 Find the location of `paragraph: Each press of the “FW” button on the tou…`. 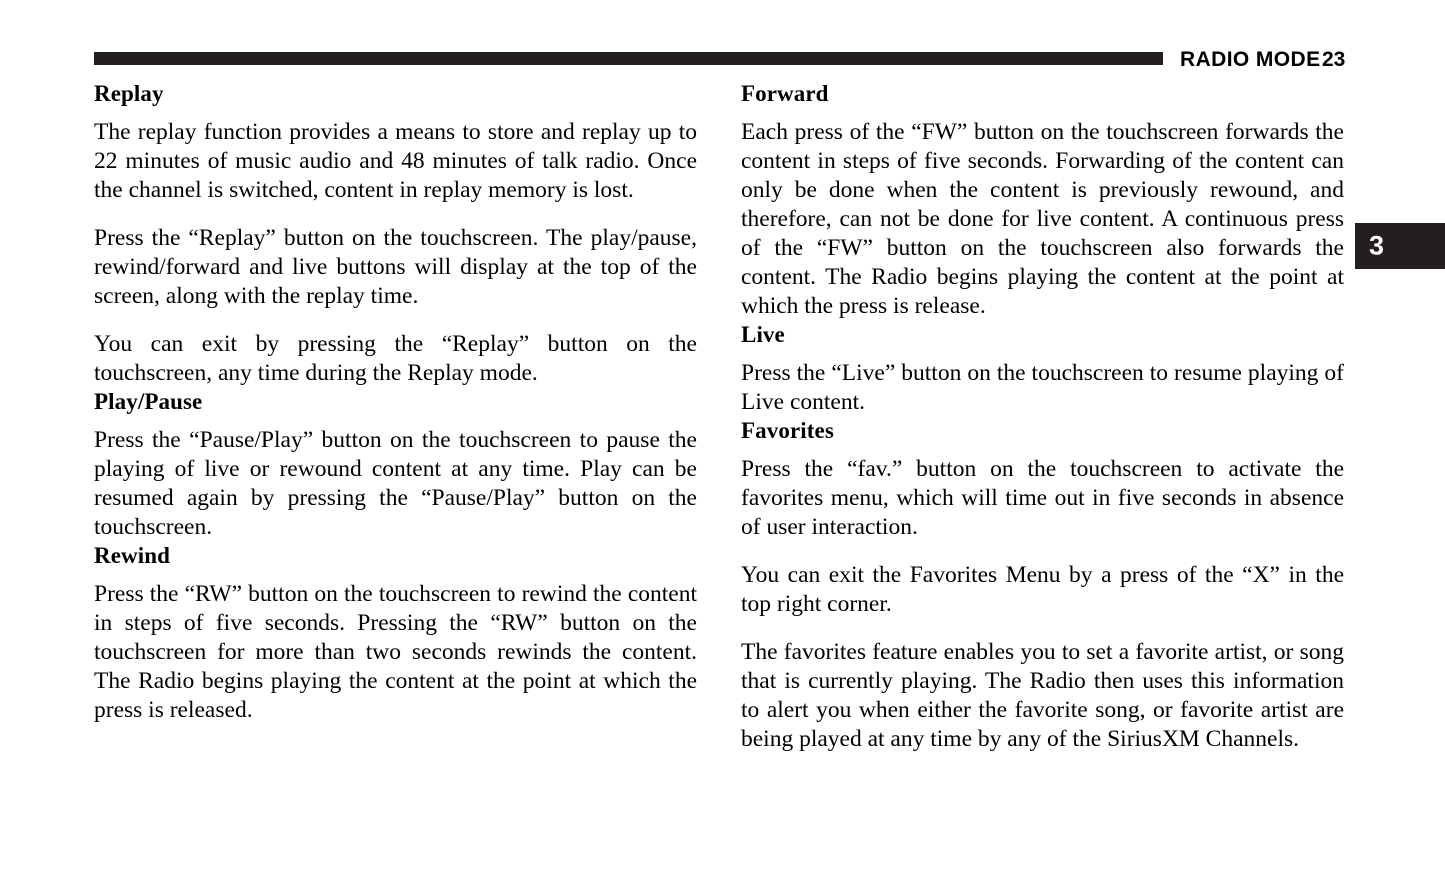

paragraph: Each press of the “FW” button on the tou… is located at coordinates (1042, 219).